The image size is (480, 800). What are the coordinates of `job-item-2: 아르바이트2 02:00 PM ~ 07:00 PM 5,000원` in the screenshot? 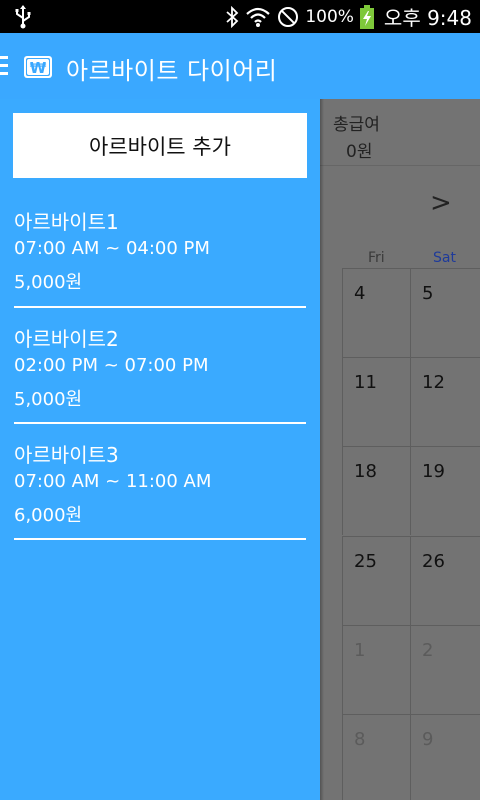 It's located at (160, 369).